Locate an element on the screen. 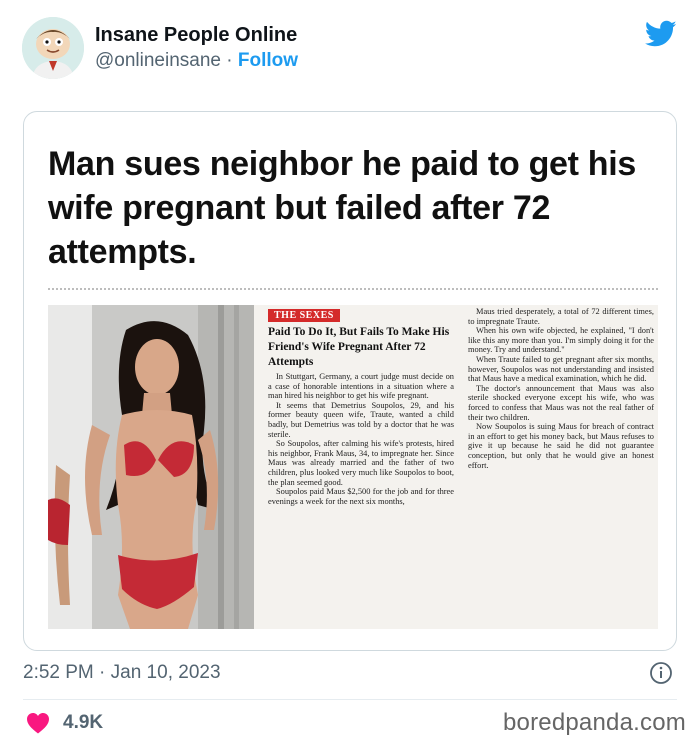 The height and width of the screenshot is (751, 700). follow-button: Follow is located at coordinates (268, 60).